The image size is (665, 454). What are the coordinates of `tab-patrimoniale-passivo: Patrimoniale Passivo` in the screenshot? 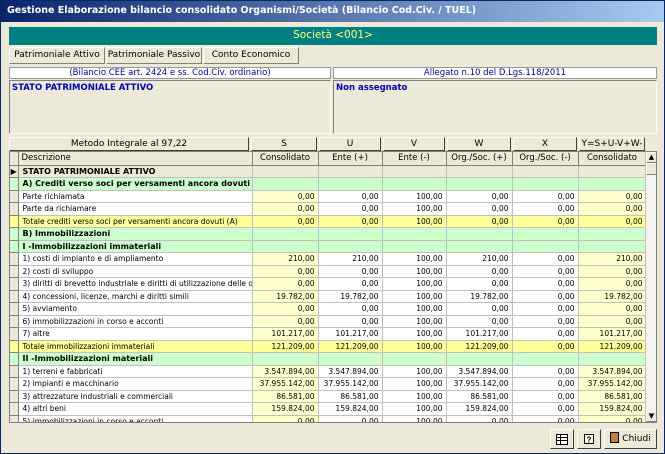 It's located at (154, 55).